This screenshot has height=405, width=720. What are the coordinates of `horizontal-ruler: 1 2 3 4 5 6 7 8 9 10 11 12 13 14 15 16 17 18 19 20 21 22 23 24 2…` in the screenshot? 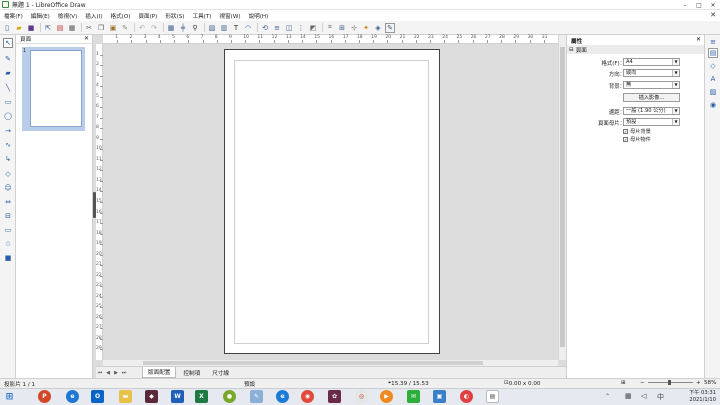 It's located at (330, 39).